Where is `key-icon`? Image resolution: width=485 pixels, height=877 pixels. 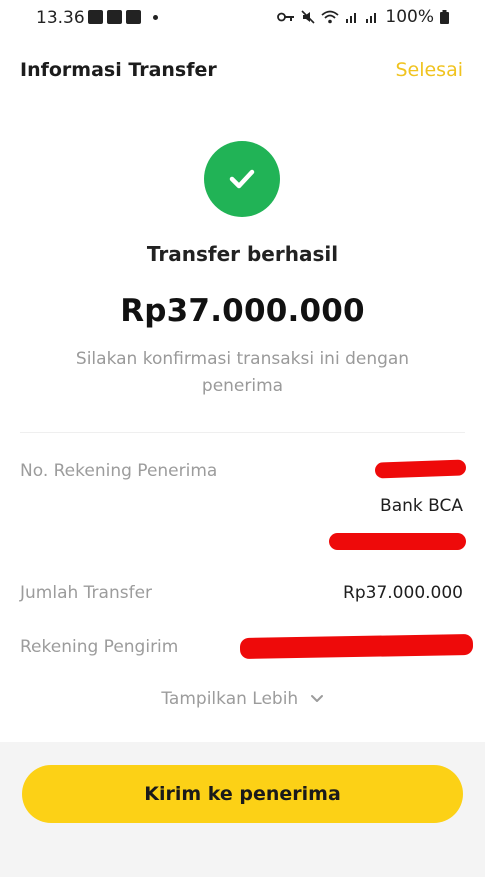
key-icon is located at coordinates (286, 17).